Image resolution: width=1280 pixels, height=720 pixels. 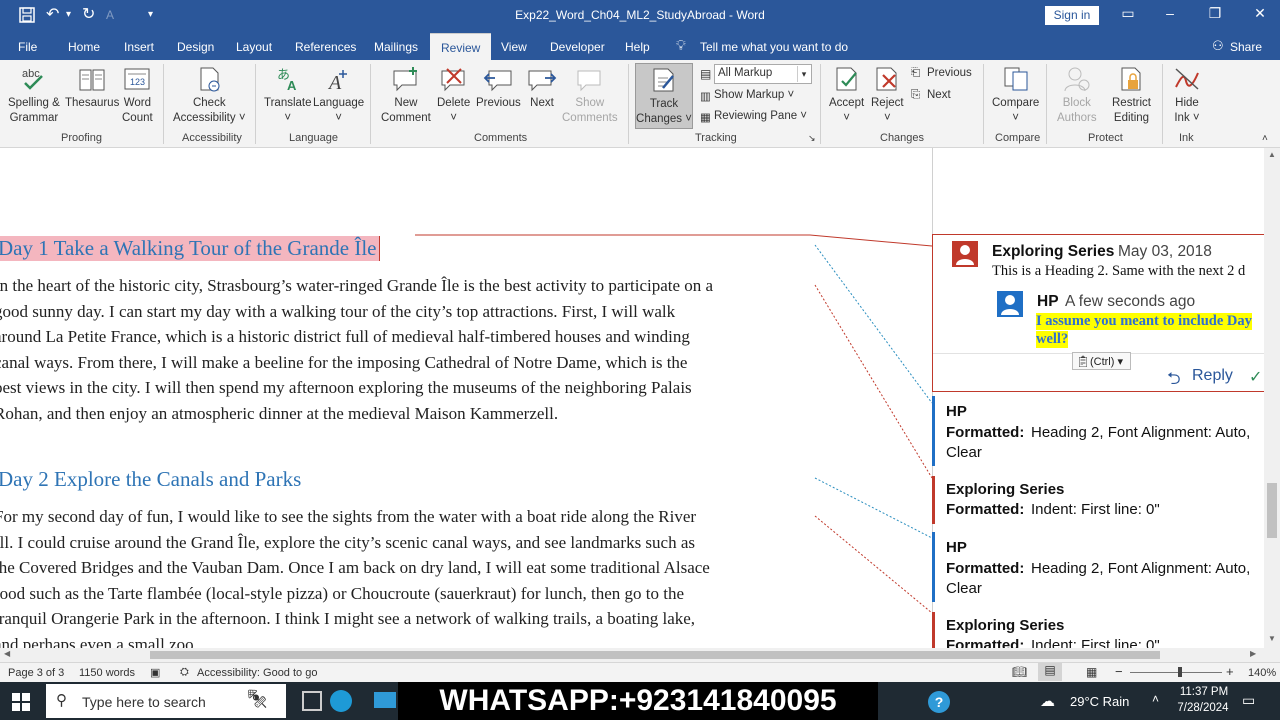 What do you see at coordinates (1212, 376) in the screenshot?
I see `reply-button: Reply` at bounding box center [1212, 376].